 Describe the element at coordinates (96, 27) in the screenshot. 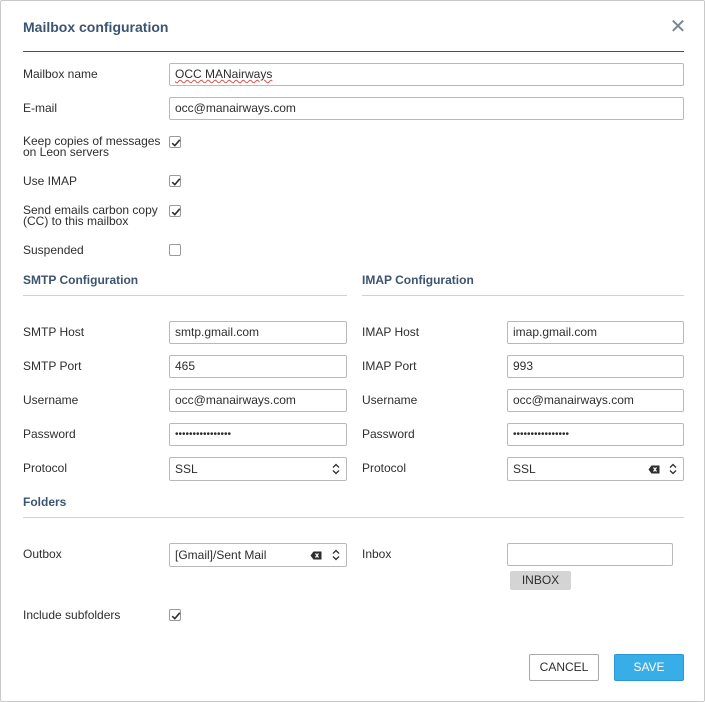

I see `dialog-title: Mailbox configuration` at that location.